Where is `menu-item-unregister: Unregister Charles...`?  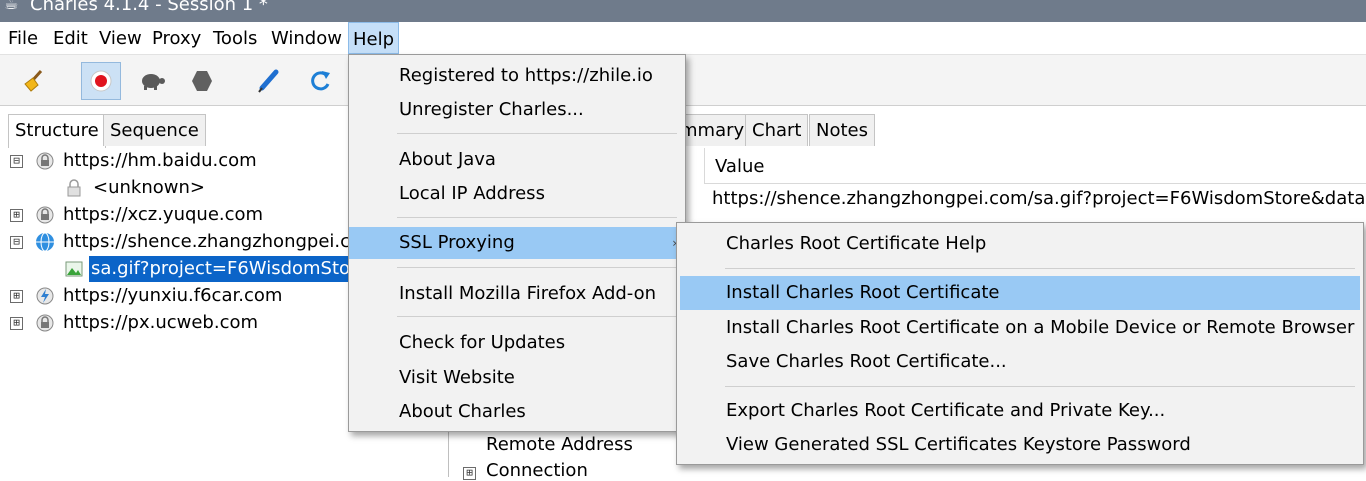
menu-item-unregister: Unregister Charles... is located at coordinates (517, 110).